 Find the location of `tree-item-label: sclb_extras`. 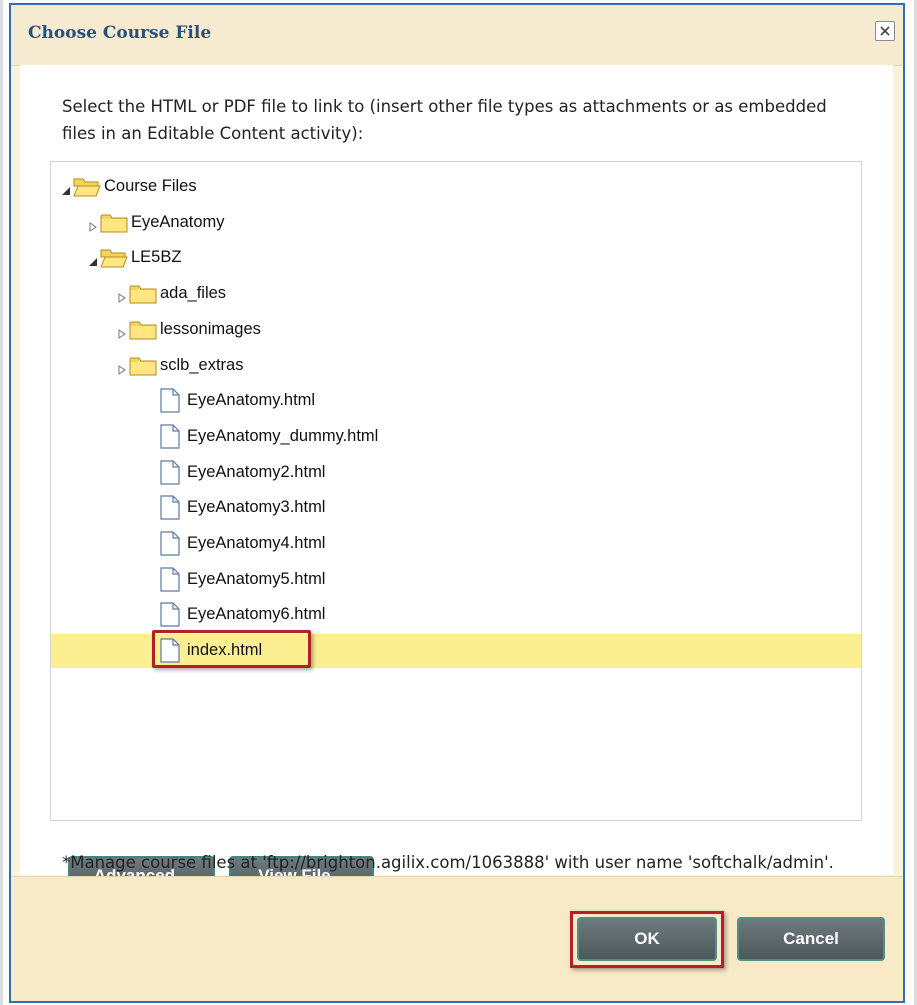

tree-item-label: sclb_extras is located at coordinates (202, 364).